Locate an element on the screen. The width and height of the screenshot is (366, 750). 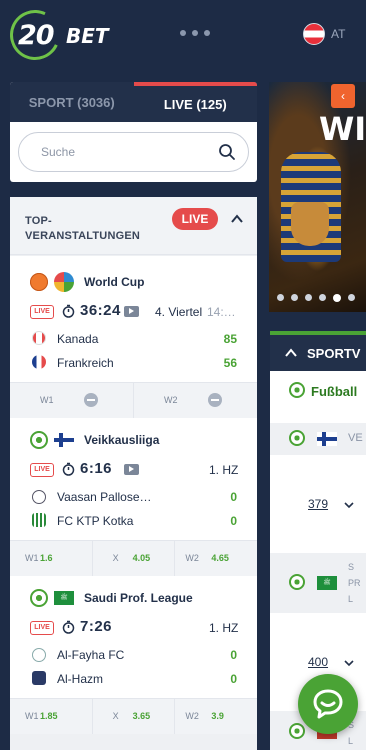
sportsview-title: SPORTV is located at coordinates (334, 353).